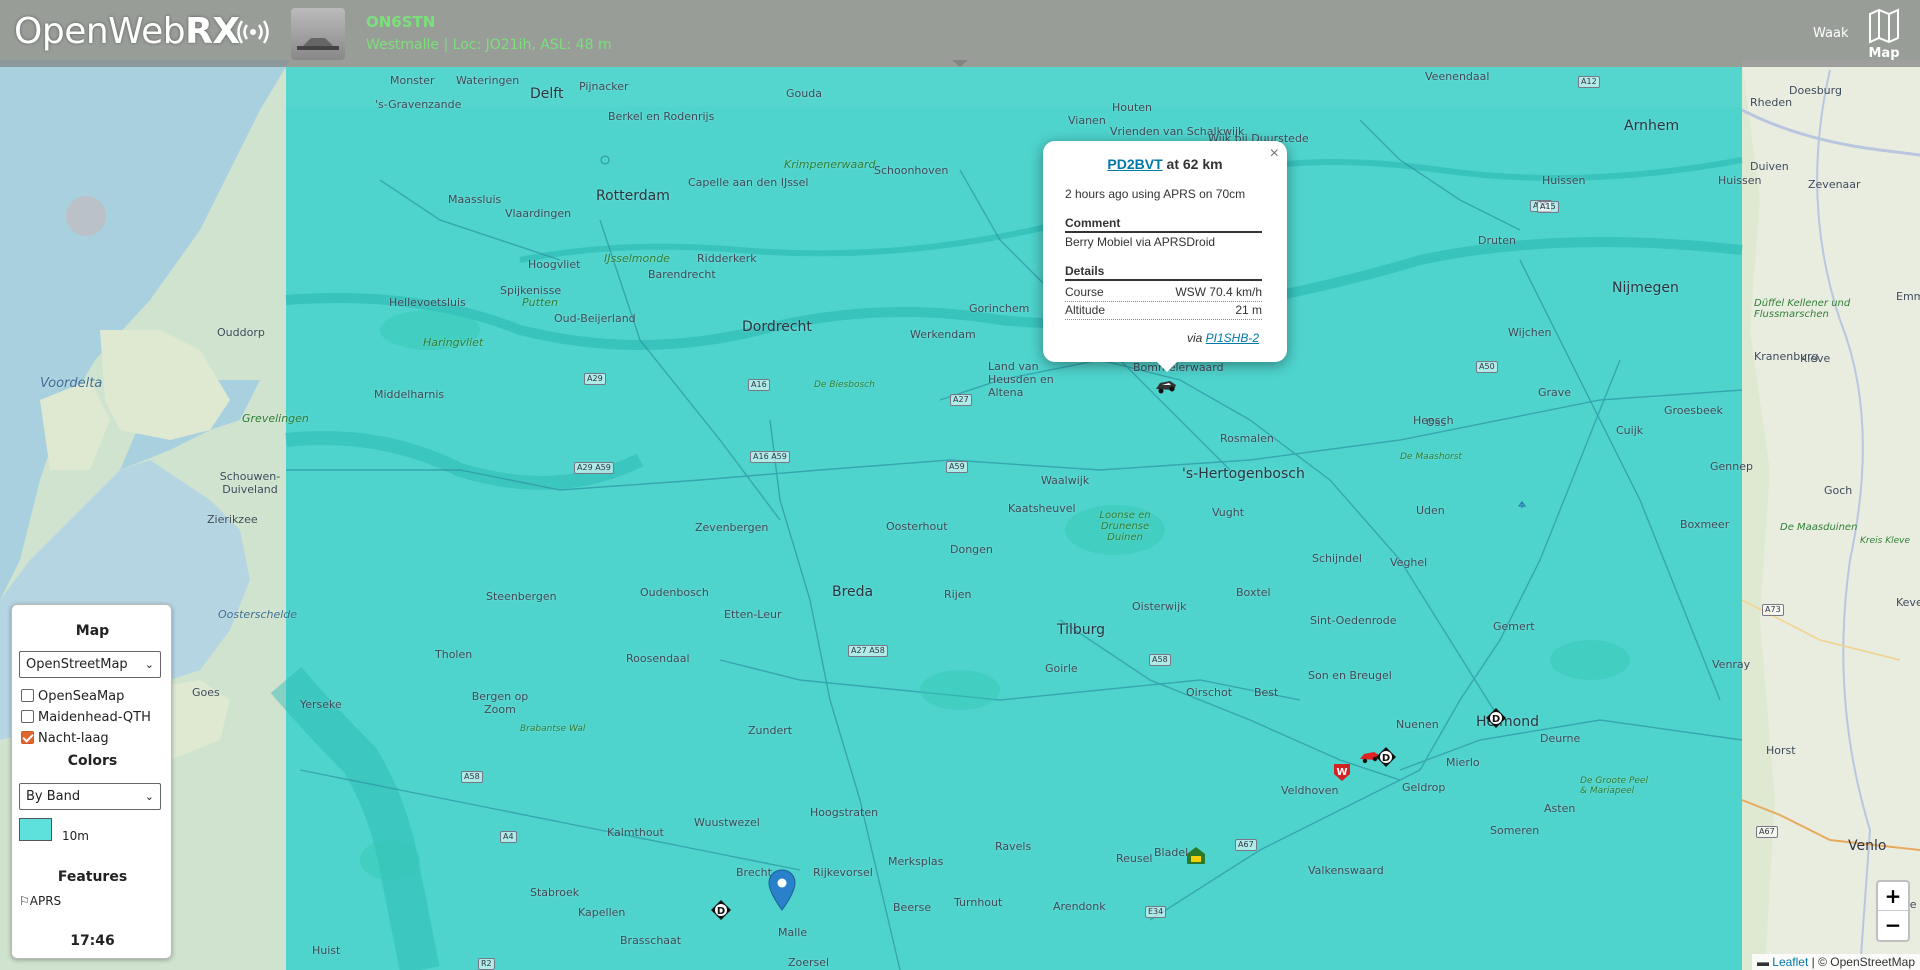 The image size is (1920, 970). I want to click on receiver-name: ON6STN, so click(401, 22).